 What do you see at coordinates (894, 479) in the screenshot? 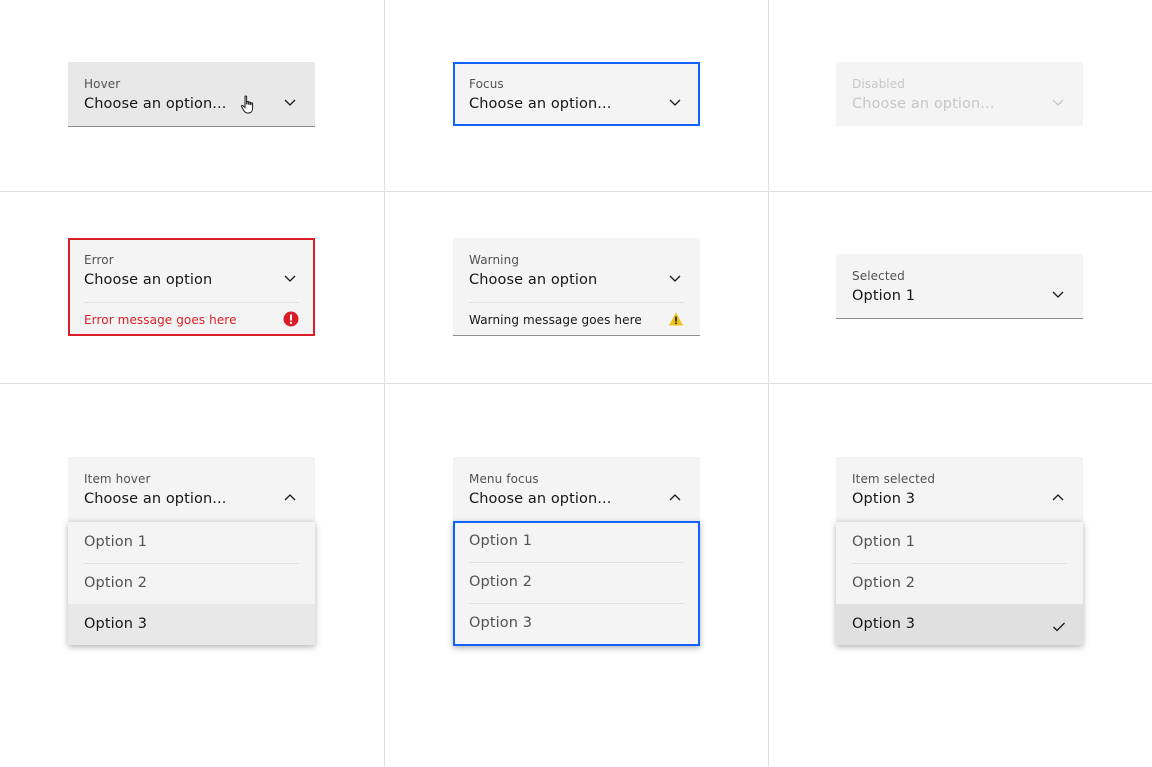
I see `dropdown-label: Item selected` at bounding box center [894, 479].